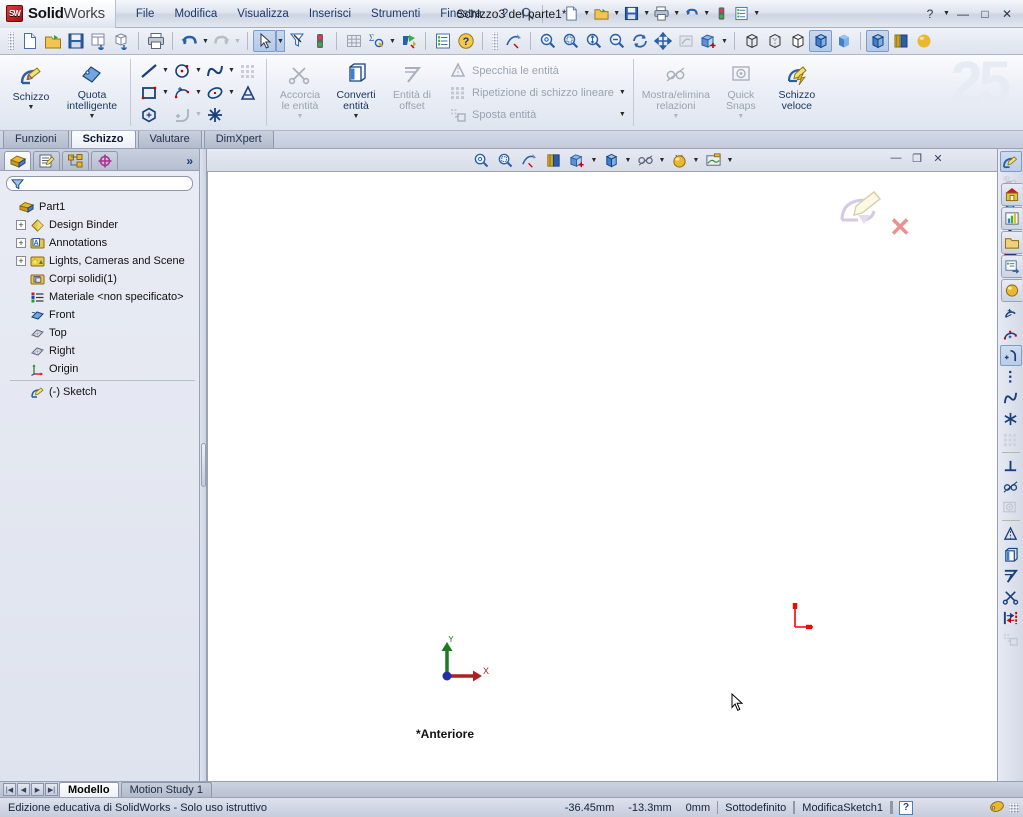 The width and height of the screenshot is (1023, 817). I want to click on ribbon-smart-dimension-button: Quota intelligente ▼, so click(92, 92).